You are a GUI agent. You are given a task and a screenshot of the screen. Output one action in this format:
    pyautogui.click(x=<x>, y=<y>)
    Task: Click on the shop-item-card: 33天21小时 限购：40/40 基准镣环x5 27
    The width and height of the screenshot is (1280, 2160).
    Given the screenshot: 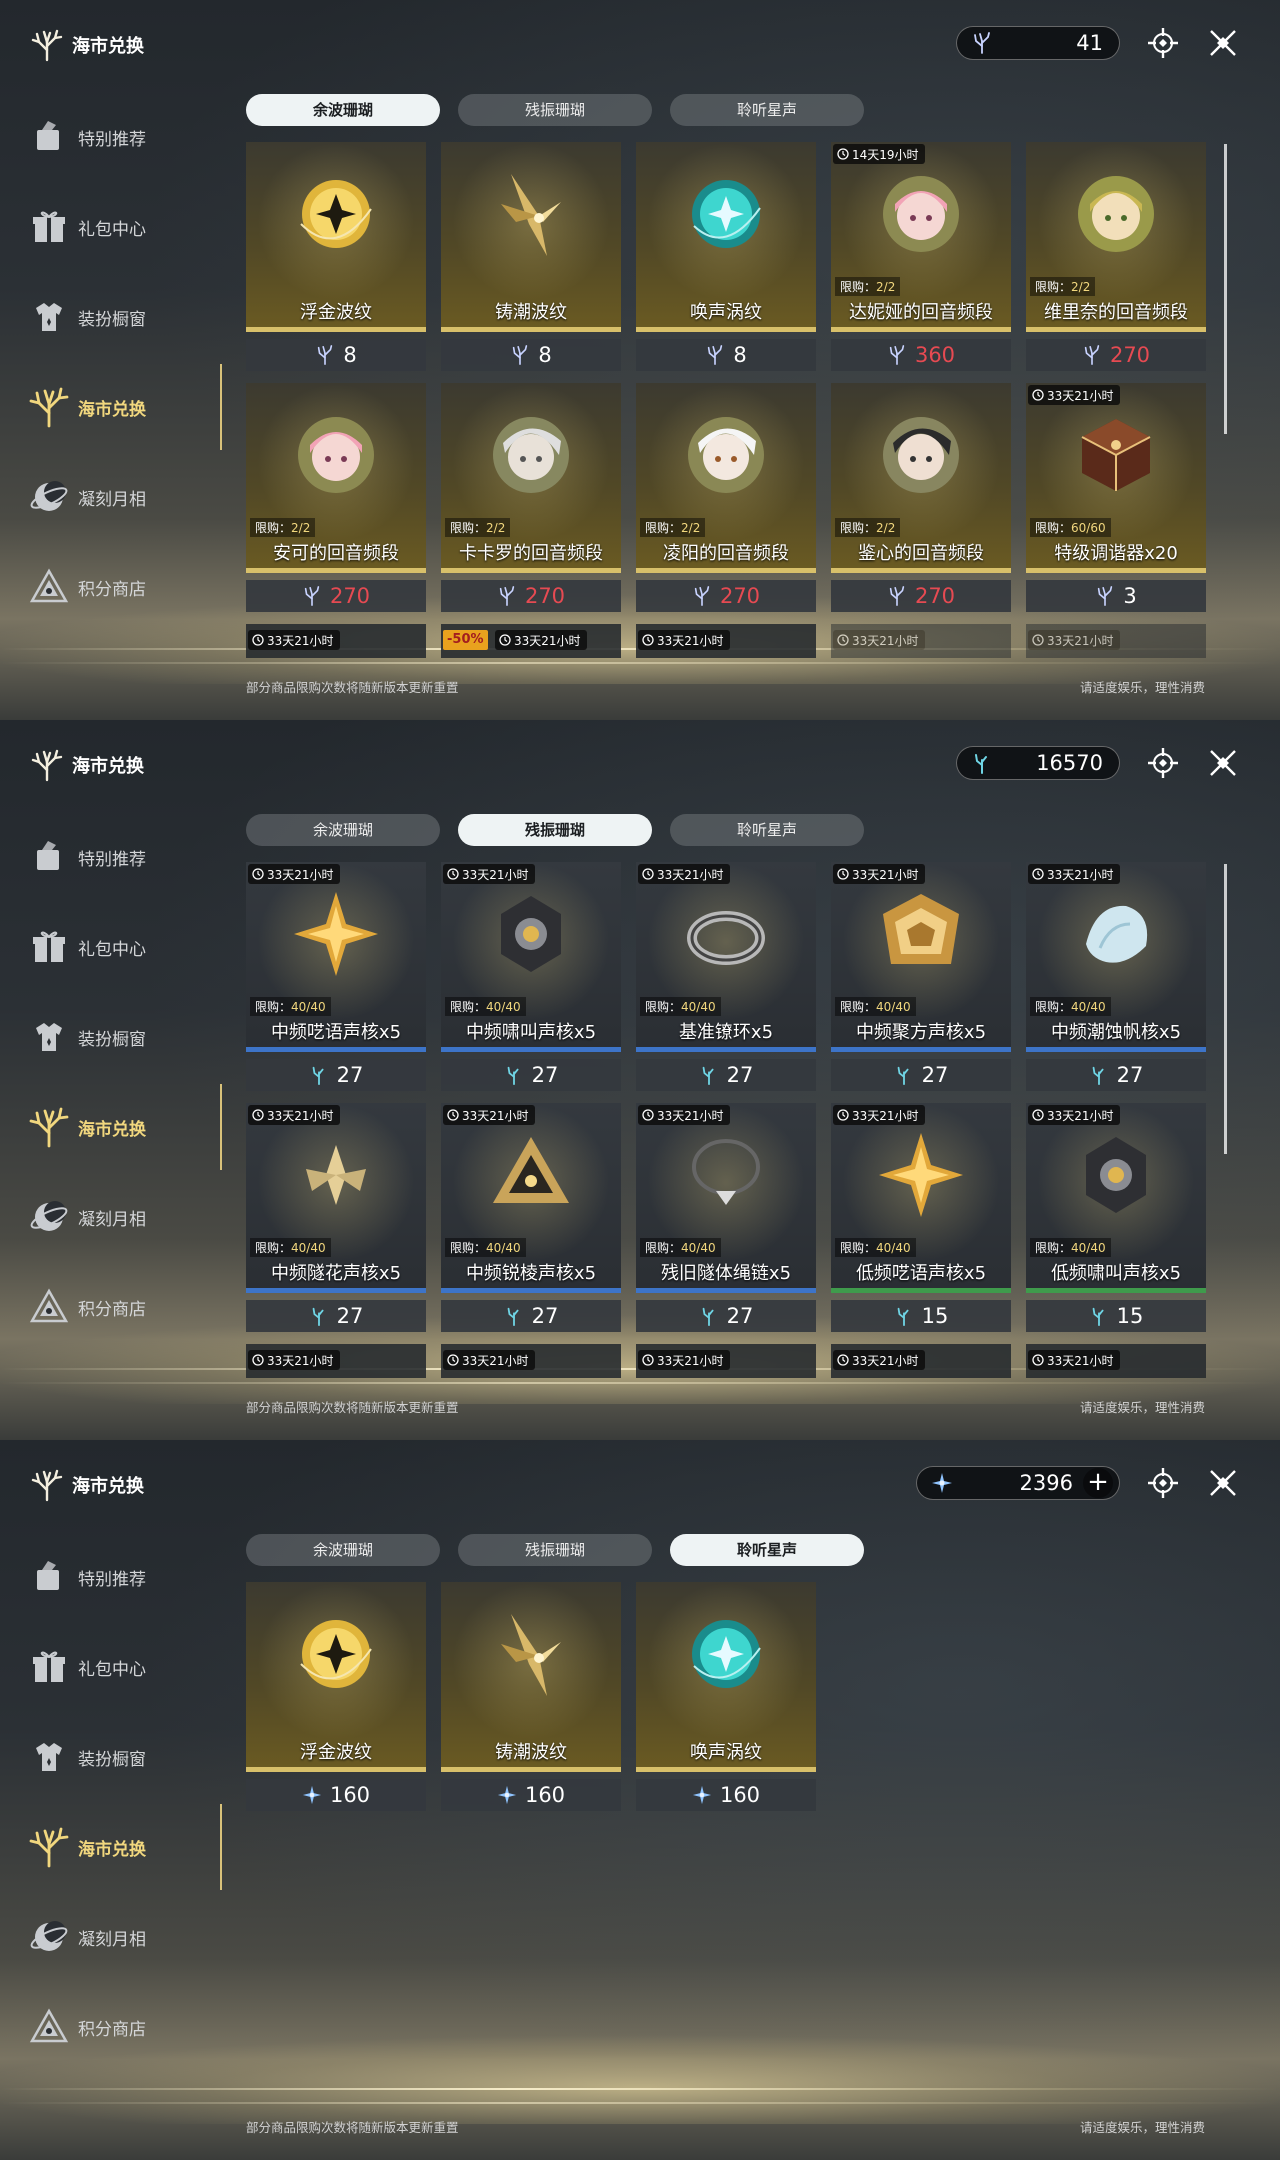 What is the action you would take?
    pyautogui.click(x=726, y=976)
    